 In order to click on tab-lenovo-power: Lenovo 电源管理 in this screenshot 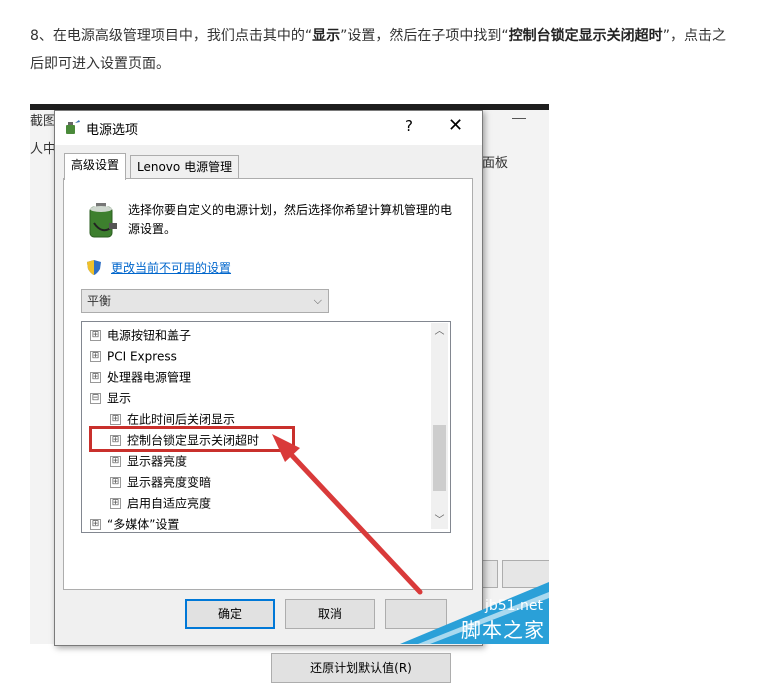, I will do `click(185, 167)`.